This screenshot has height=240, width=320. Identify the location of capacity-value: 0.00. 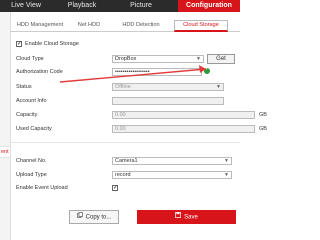
(120, 115).